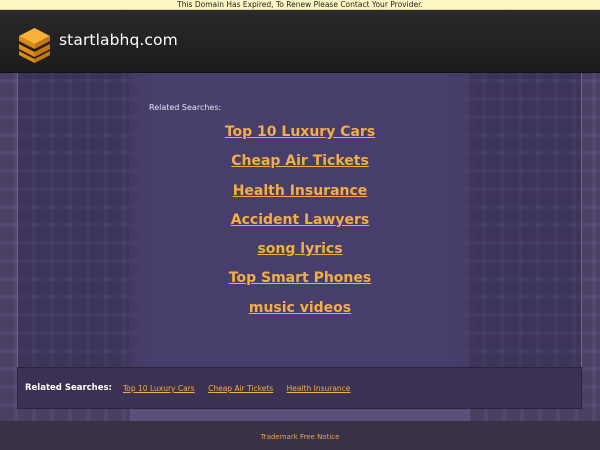 The image size is (600, 450). I want to click on related-link-air-tickets: Cheap Air Tickets, so click(300, 163).